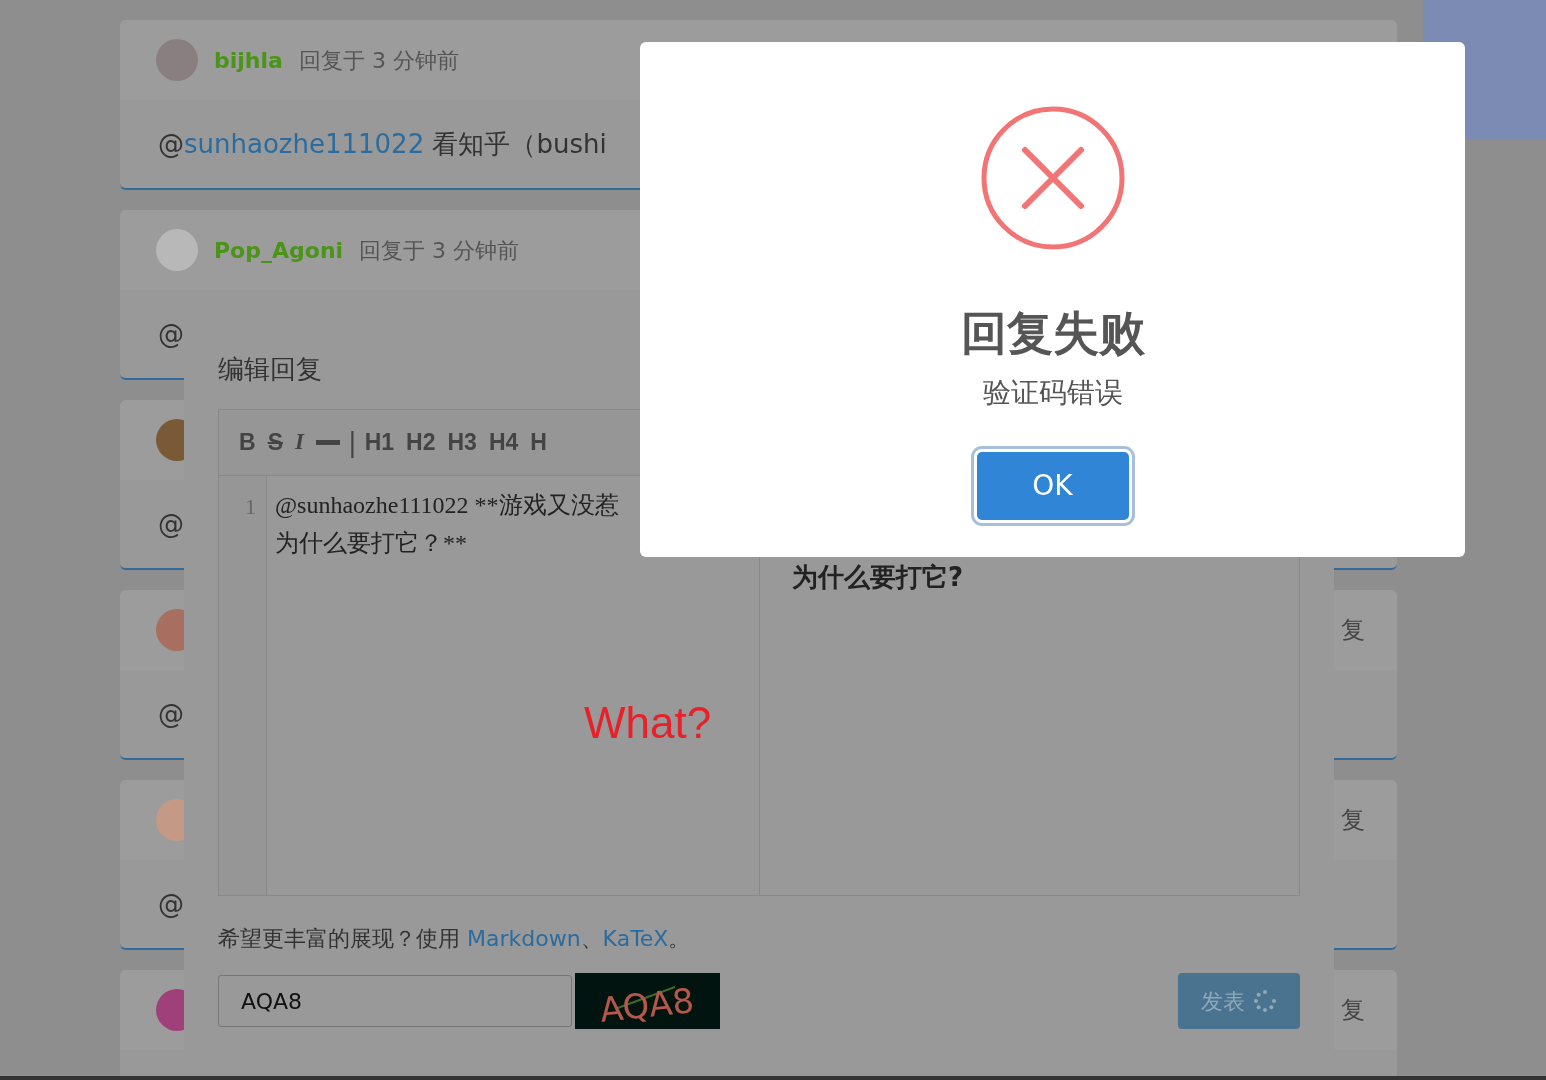 This screenshot has height=1080, width=1546. What do you see at coordinates (421, 442) in the screenshot?
I see `heading-button: H2` at bounding box center [421, 442].